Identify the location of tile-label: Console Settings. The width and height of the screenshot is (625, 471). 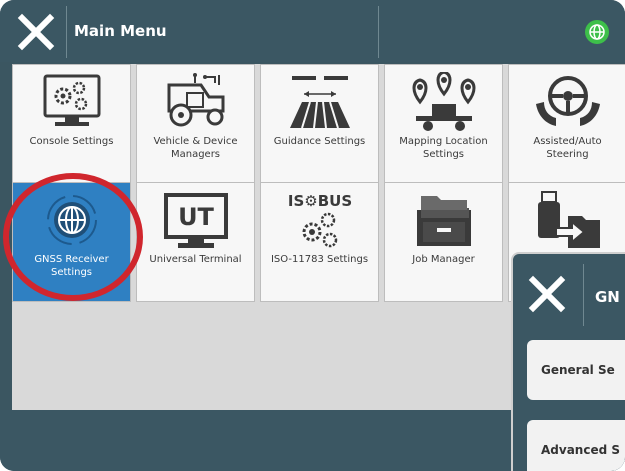
(71, 141).